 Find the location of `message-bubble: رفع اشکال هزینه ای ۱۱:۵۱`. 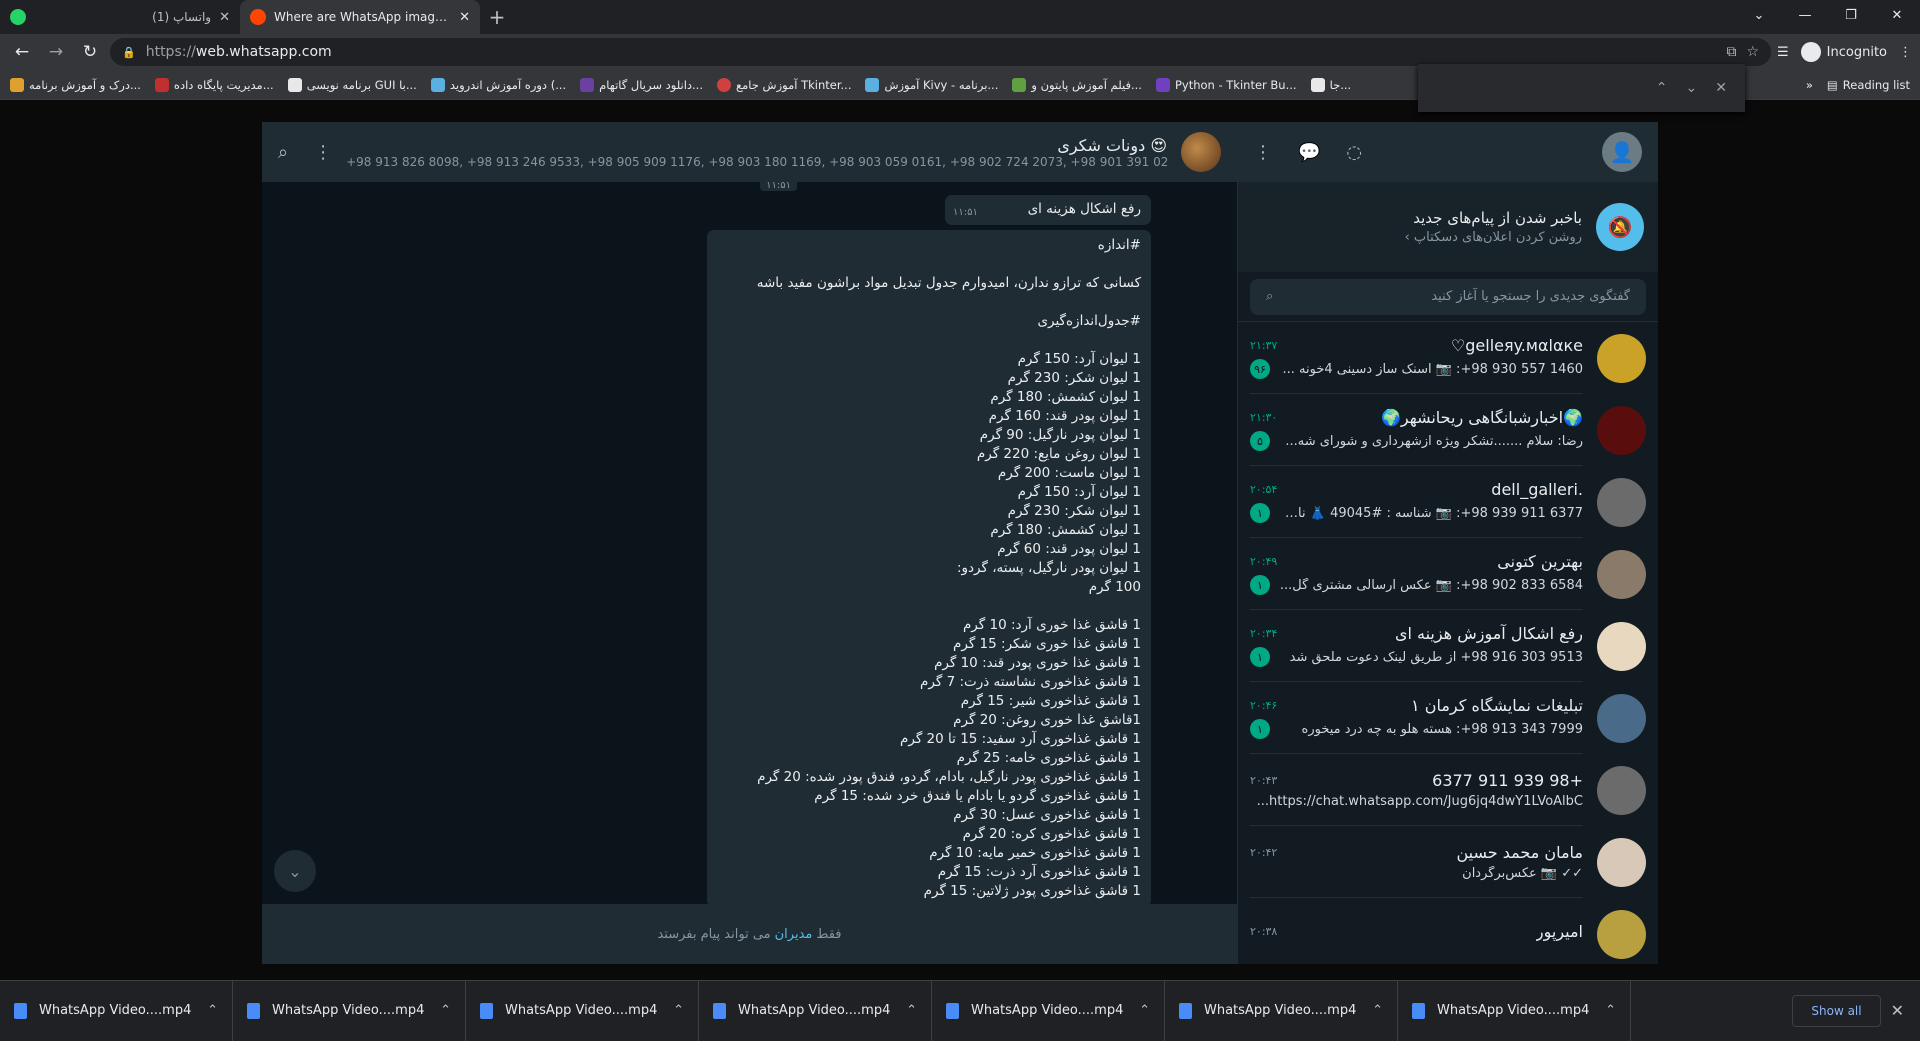

message-bubble: رفع اشکال هزینه ای ۱۱:۵۱ is located at coordinates (1048, 210).